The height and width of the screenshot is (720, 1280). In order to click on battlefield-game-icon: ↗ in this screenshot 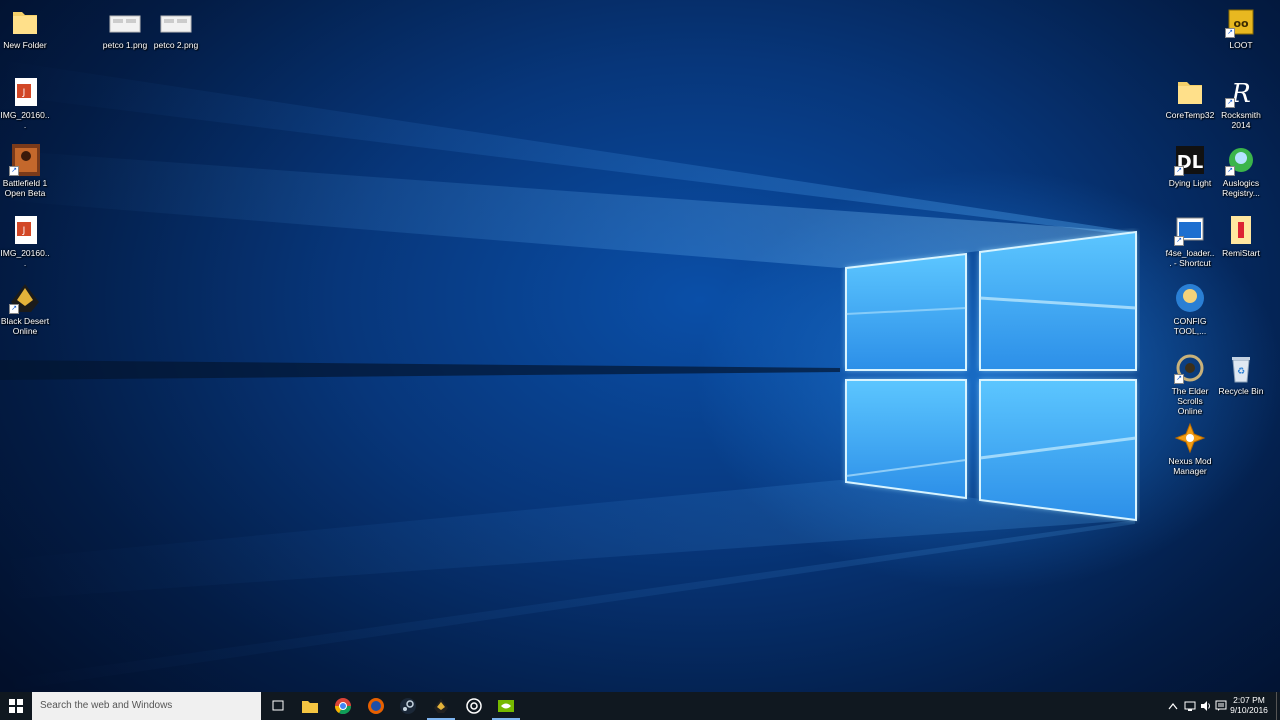, I will do `click(25, 160)`.